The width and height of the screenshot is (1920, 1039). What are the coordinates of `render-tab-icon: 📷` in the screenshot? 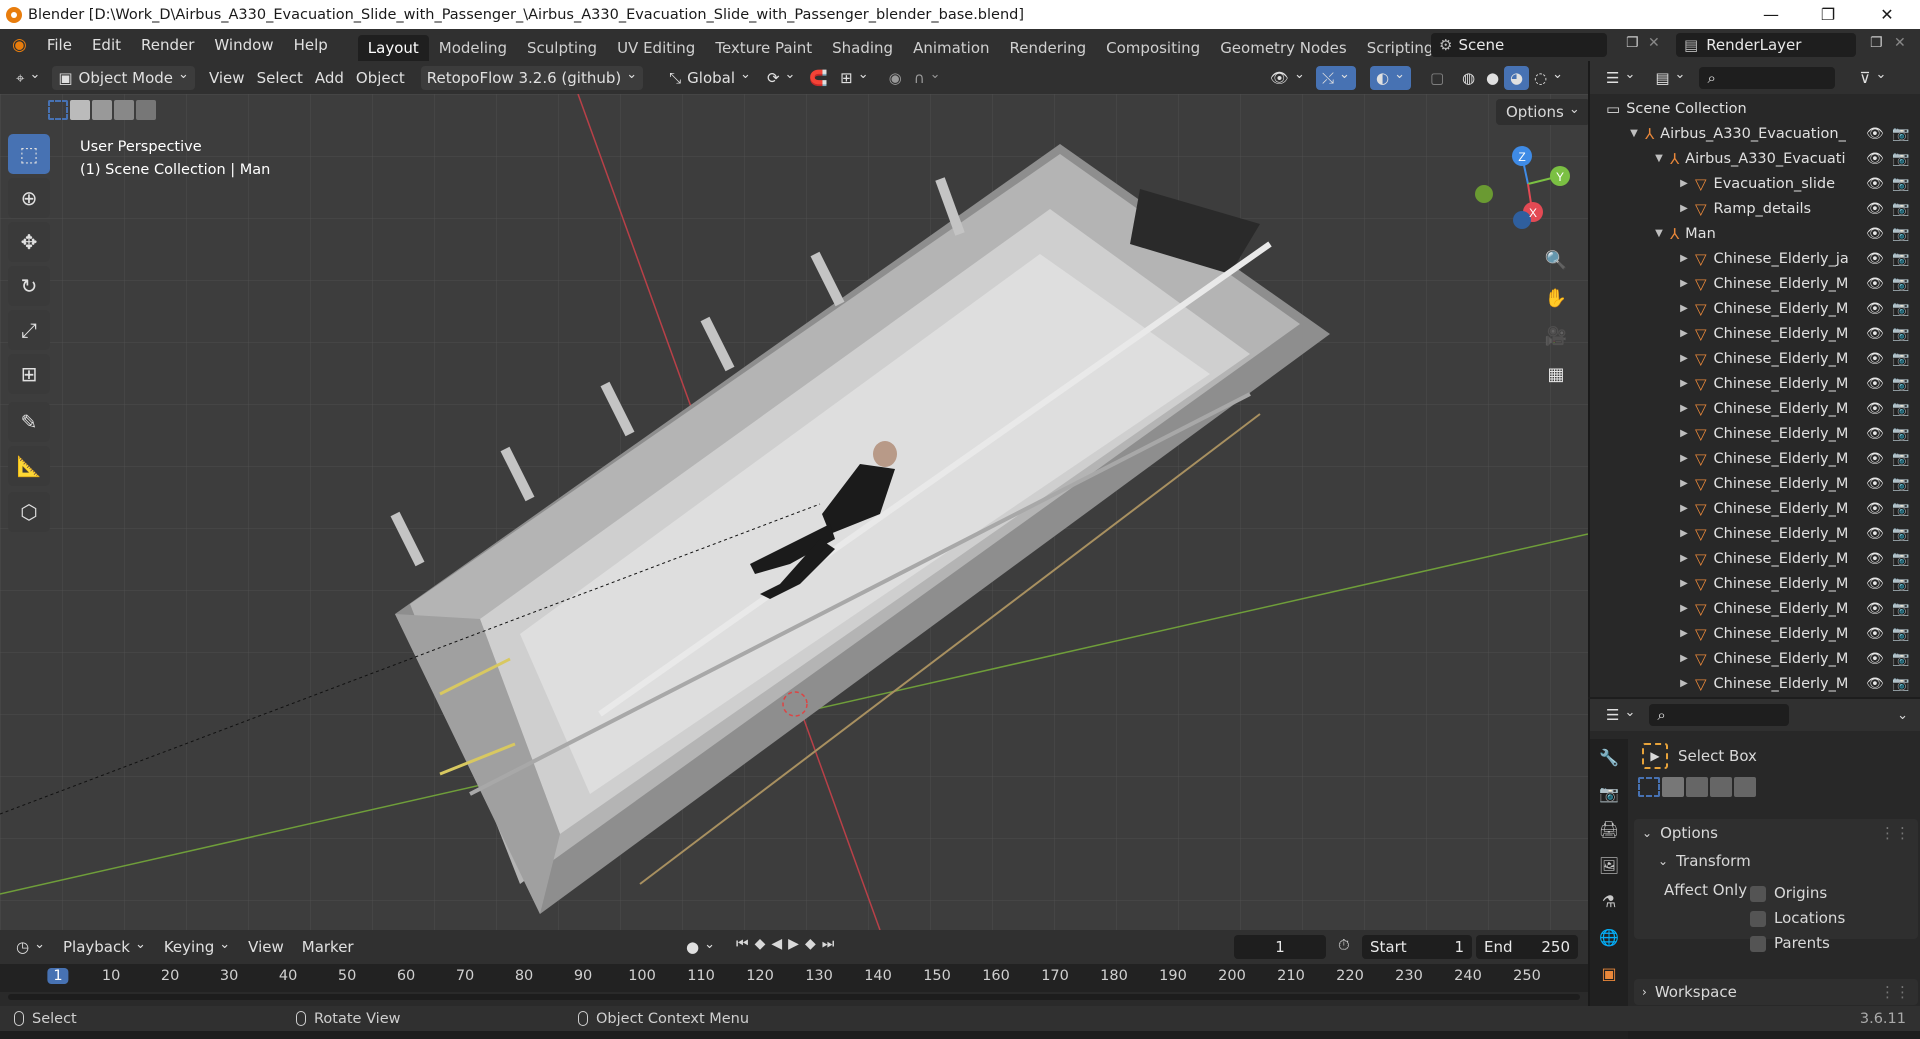 It's located at (1609, 793).